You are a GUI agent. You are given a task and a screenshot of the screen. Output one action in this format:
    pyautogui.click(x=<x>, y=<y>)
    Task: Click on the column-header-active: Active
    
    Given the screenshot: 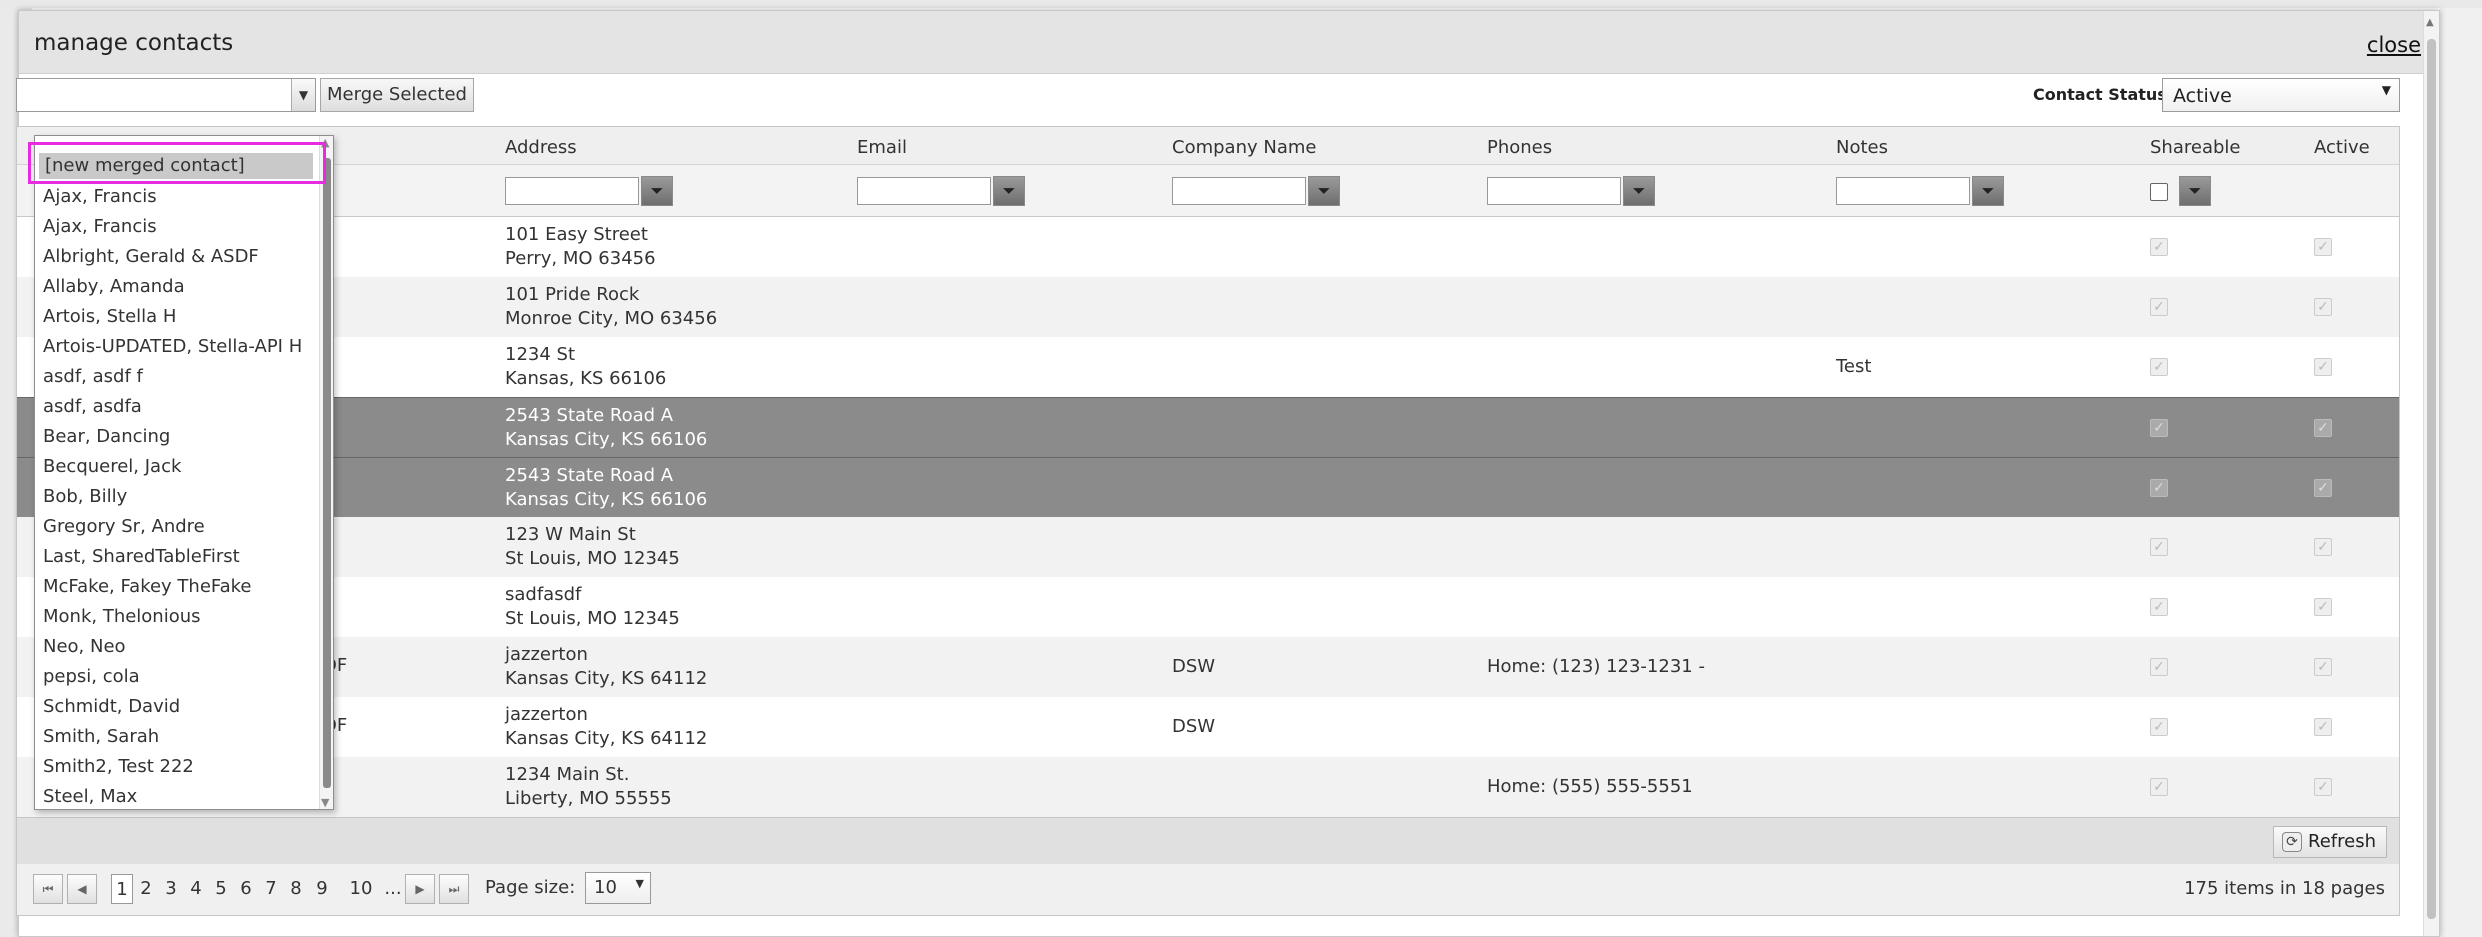 What is the action you would take?
    pyautogui.click(x=2342, y=147)
    